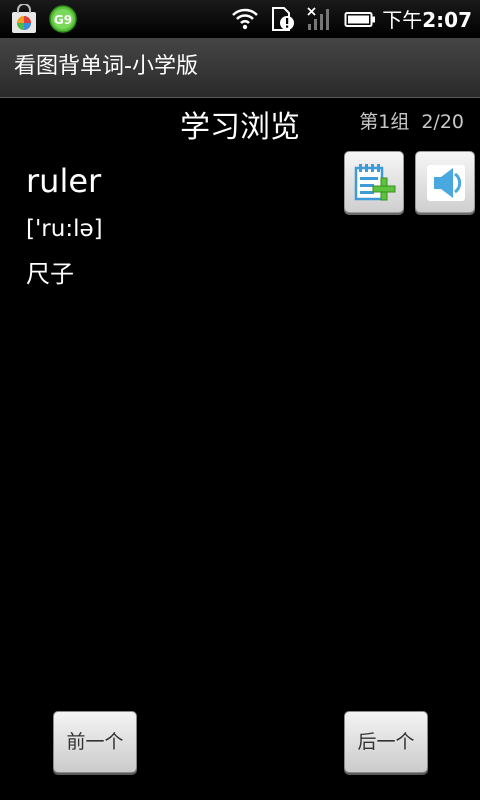 The height and width of the screenshot is (800, 480). What do you see at coordinates (402, 20) in the screenshot?
I see `clock-period: 下午` at bounding box center [402, 20].